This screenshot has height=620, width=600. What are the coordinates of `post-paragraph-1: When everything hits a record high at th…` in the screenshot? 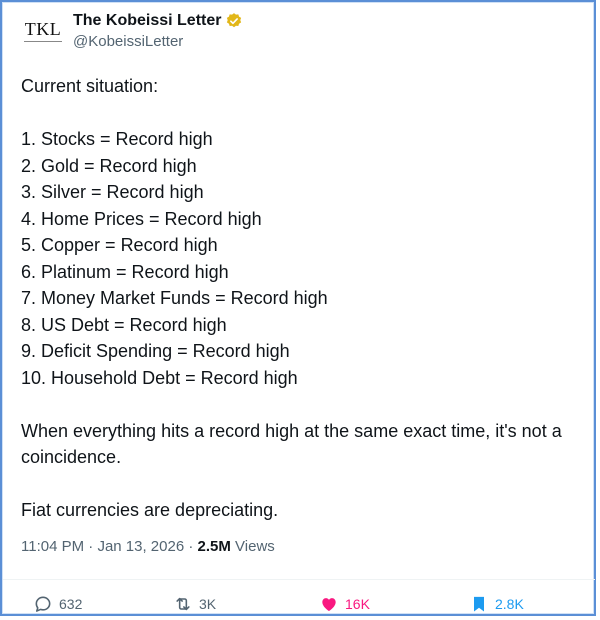 It's located at (291, 444).